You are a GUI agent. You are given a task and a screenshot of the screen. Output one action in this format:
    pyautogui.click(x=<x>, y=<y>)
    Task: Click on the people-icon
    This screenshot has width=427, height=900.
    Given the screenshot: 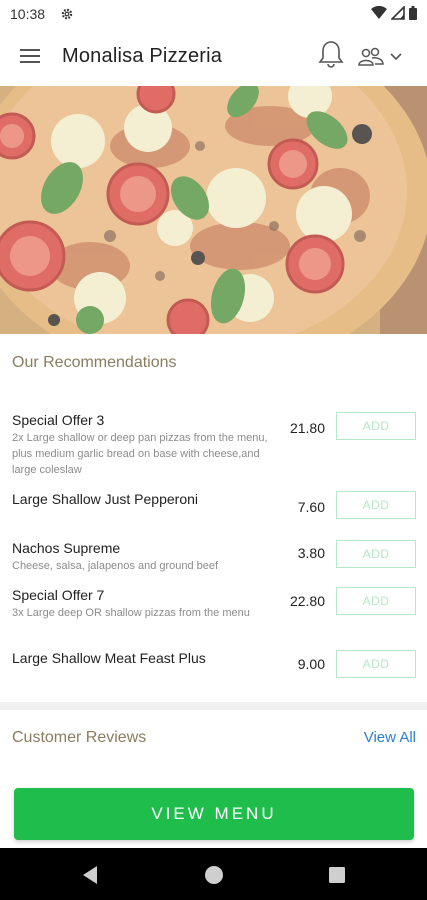 What is the action you would take?
    pyautogui.click(x=371, y=56)
    